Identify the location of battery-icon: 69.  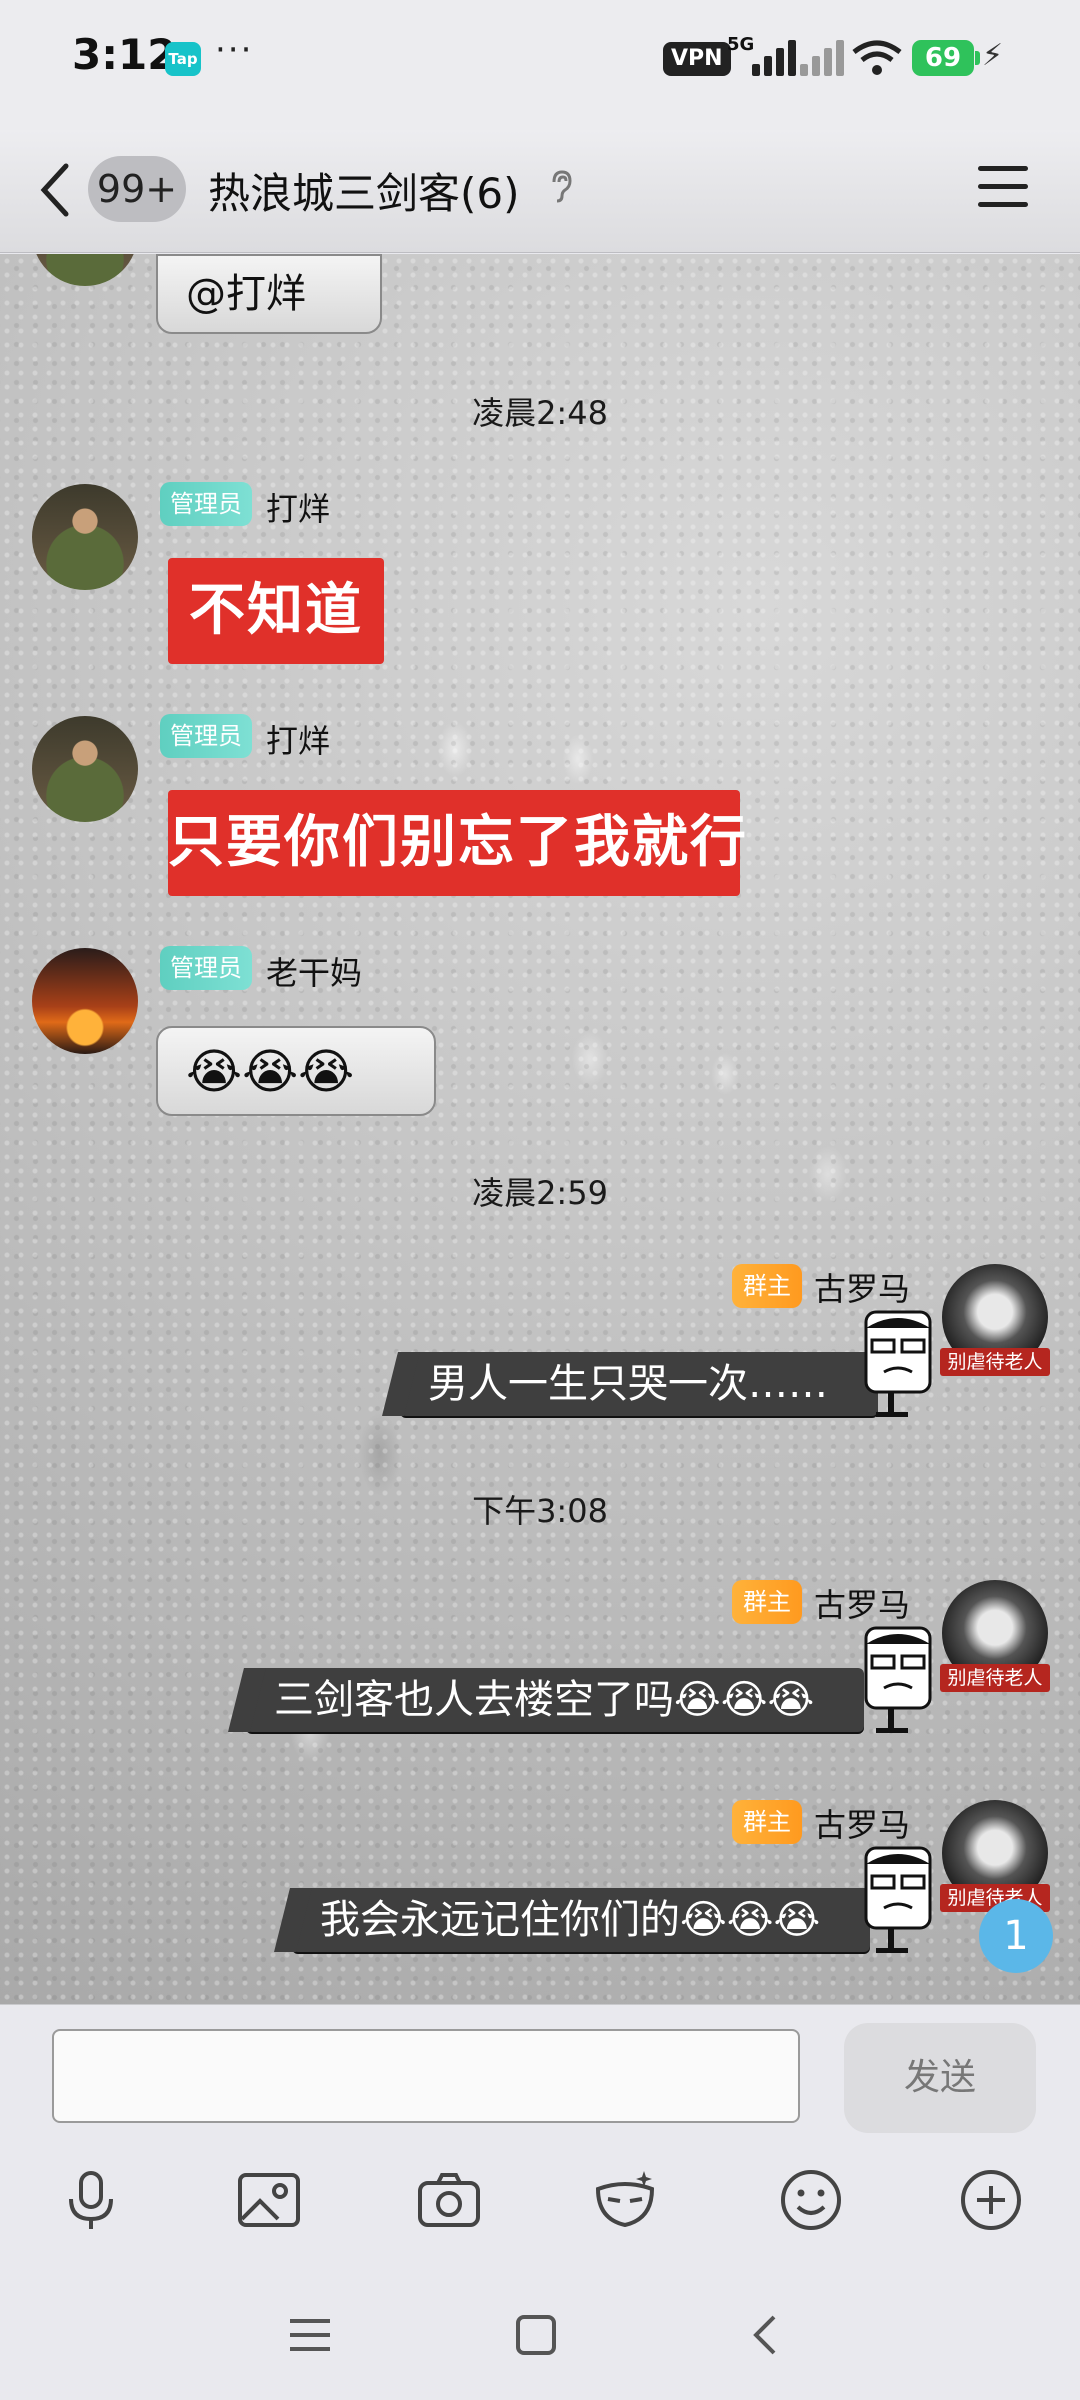
(946, 58).